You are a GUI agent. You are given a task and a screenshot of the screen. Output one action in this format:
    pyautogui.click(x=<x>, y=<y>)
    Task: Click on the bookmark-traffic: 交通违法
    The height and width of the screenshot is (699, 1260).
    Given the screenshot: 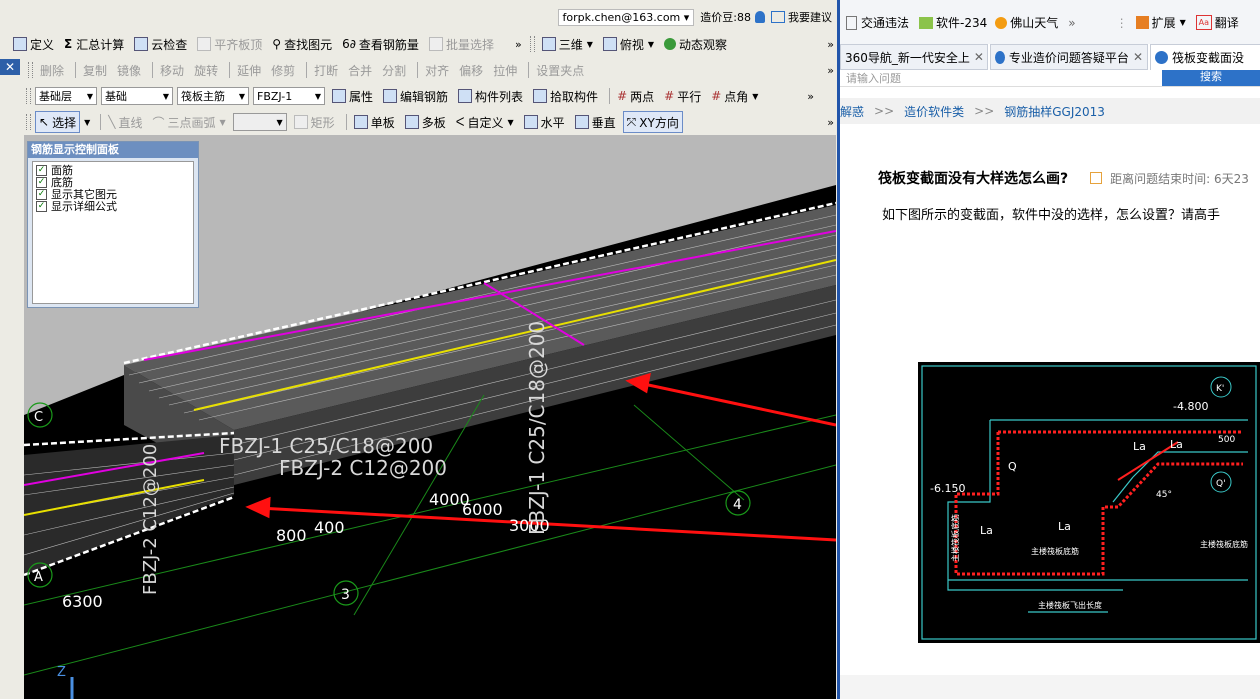 What is the action you would take?
    pyautogui.click(x=885, y=22)
    